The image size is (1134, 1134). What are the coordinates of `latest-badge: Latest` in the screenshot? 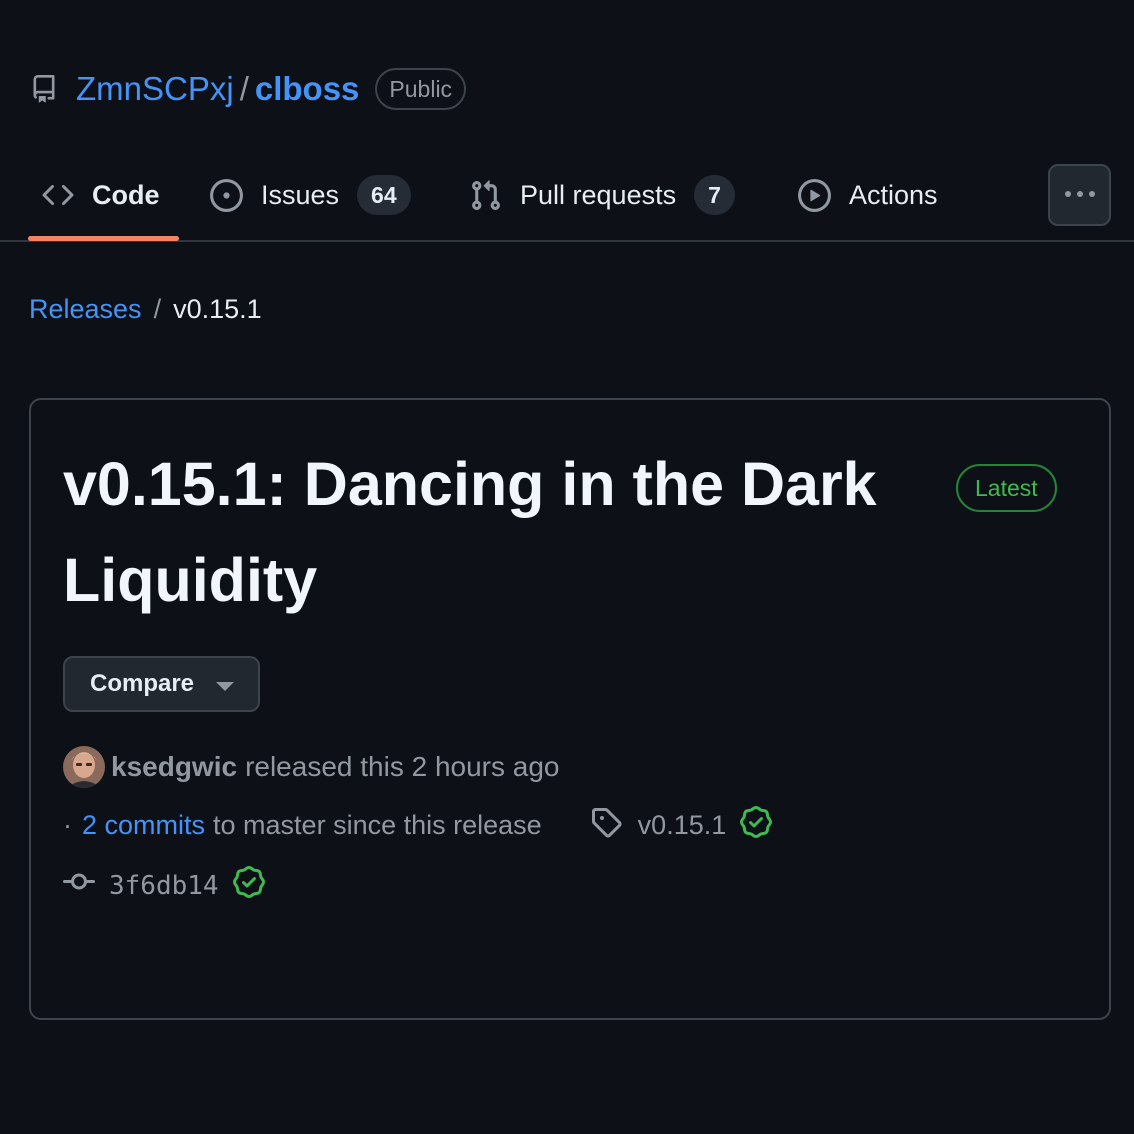 It's located at (1006, 488).